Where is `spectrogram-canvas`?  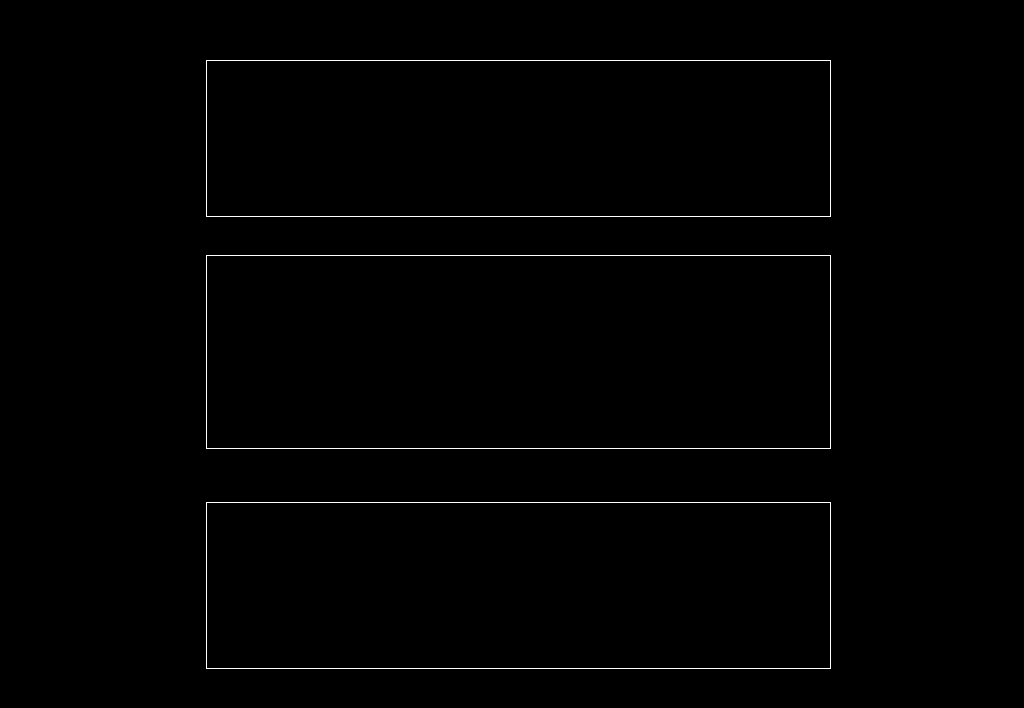
spectrogram-canvas is located at coordinates (518, 138).